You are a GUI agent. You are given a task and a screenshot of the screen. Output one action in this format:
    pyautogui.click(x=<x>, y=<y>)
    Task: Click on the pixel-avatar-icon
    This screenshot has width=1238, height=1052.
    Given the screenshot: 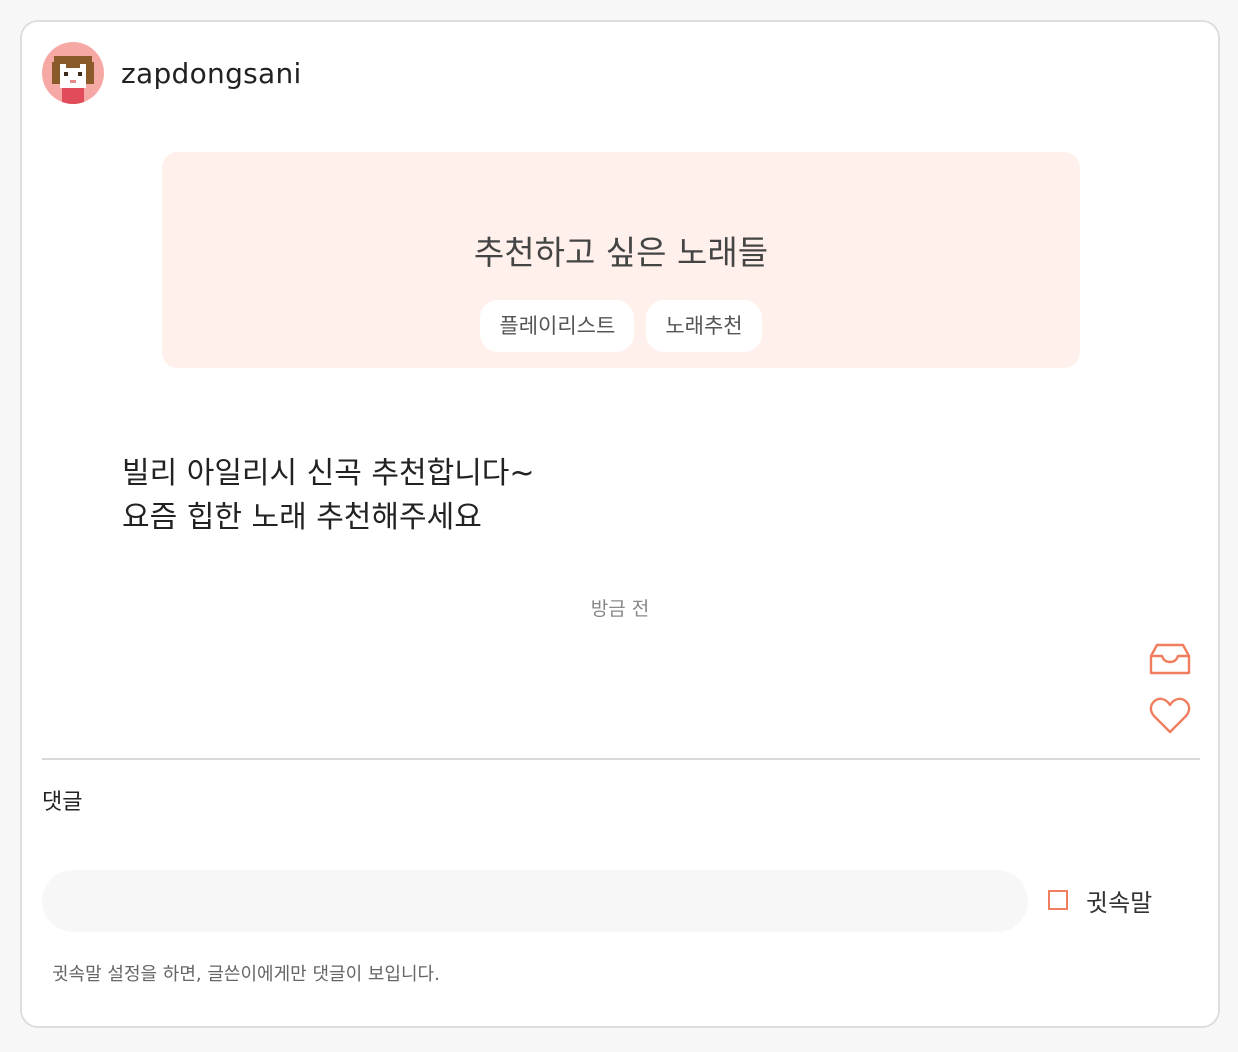 What is the action you would take?
    pyautogui.click(x=73, y=80)
    